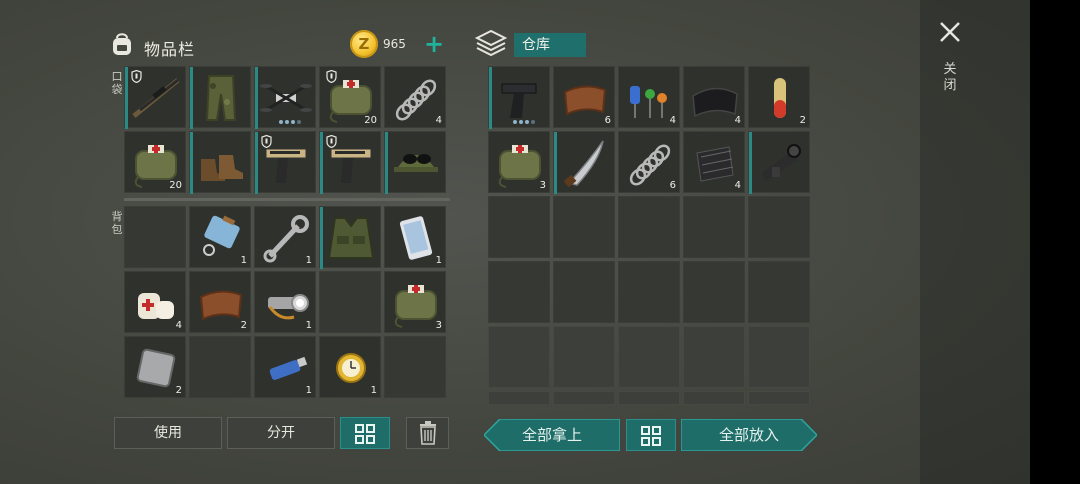 The height and width of the screenshot is (484, 1080). I want to click on warehouse-slot-rubber-mat: 4, so click(714, 162).